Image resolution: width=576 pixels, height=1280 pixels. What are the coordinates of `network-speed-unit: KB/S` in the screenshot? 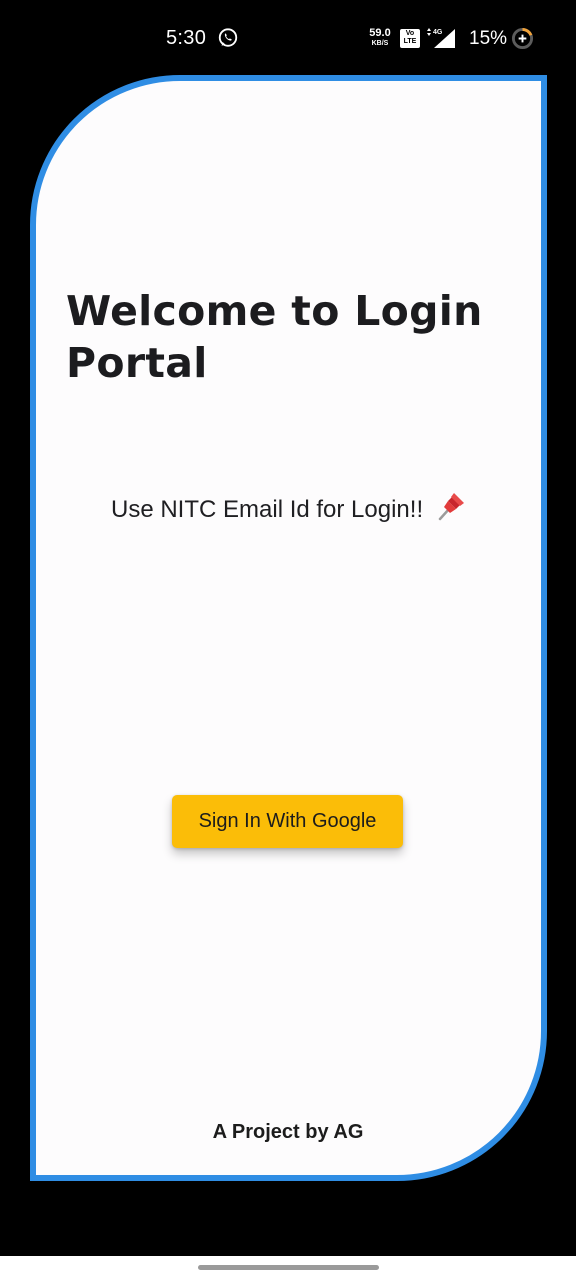 It's located at (380, 43).